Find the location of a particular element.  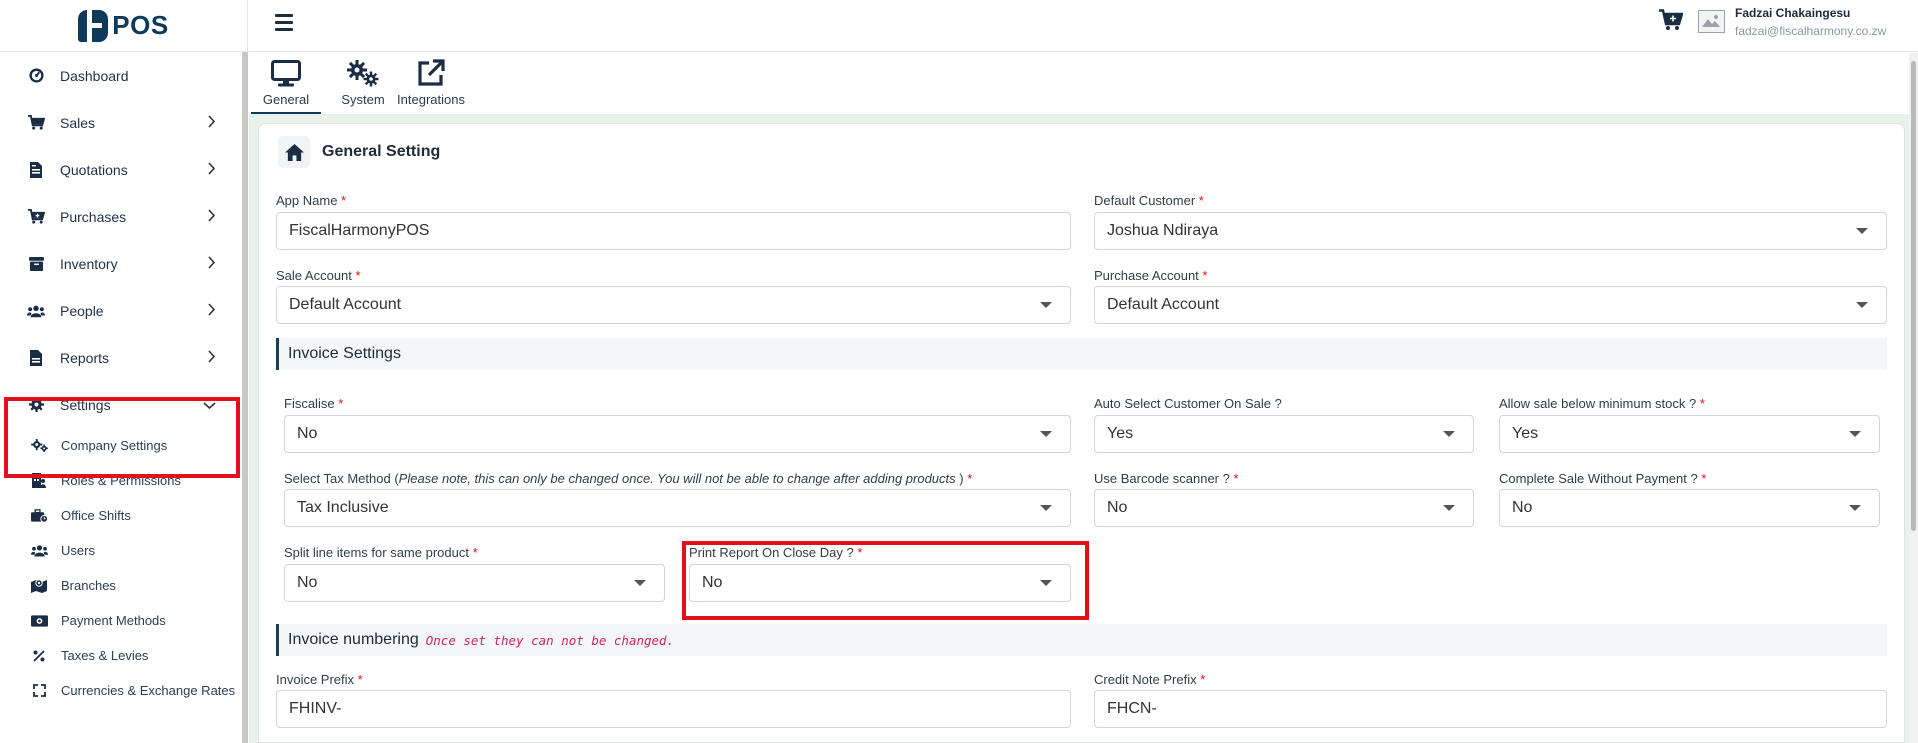

tab-system: System is located at coordinates (363, 83).